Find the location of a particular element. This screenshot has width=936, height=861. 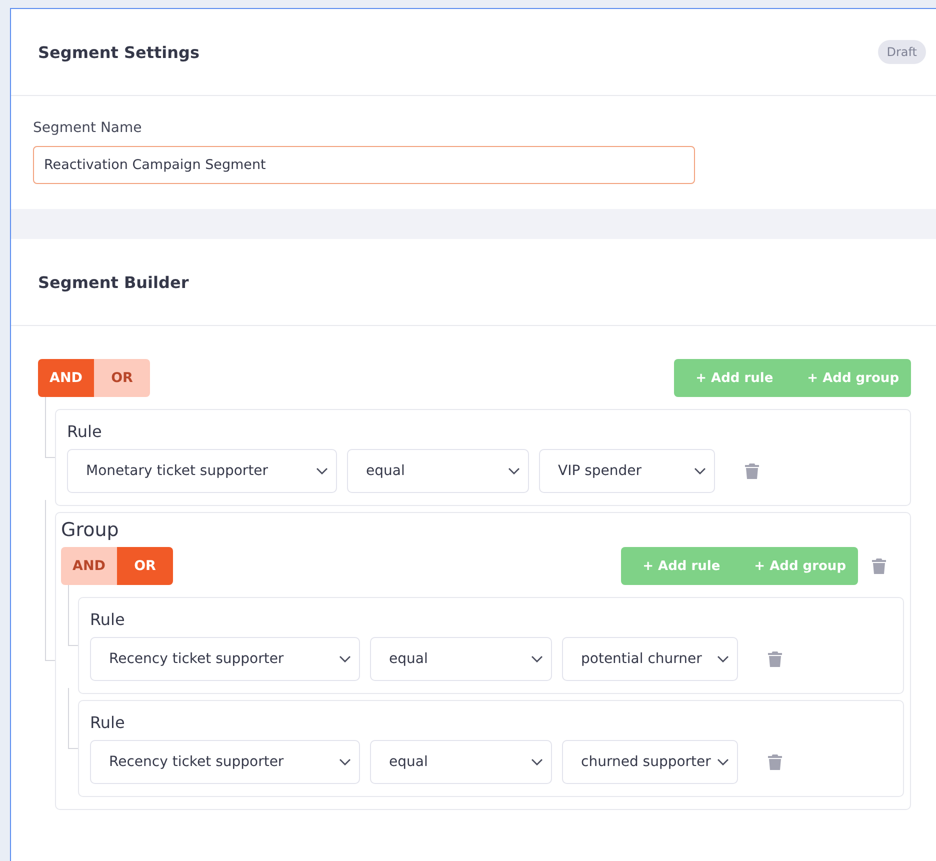

status-badge: Draft is located at coordinates (902, 52).